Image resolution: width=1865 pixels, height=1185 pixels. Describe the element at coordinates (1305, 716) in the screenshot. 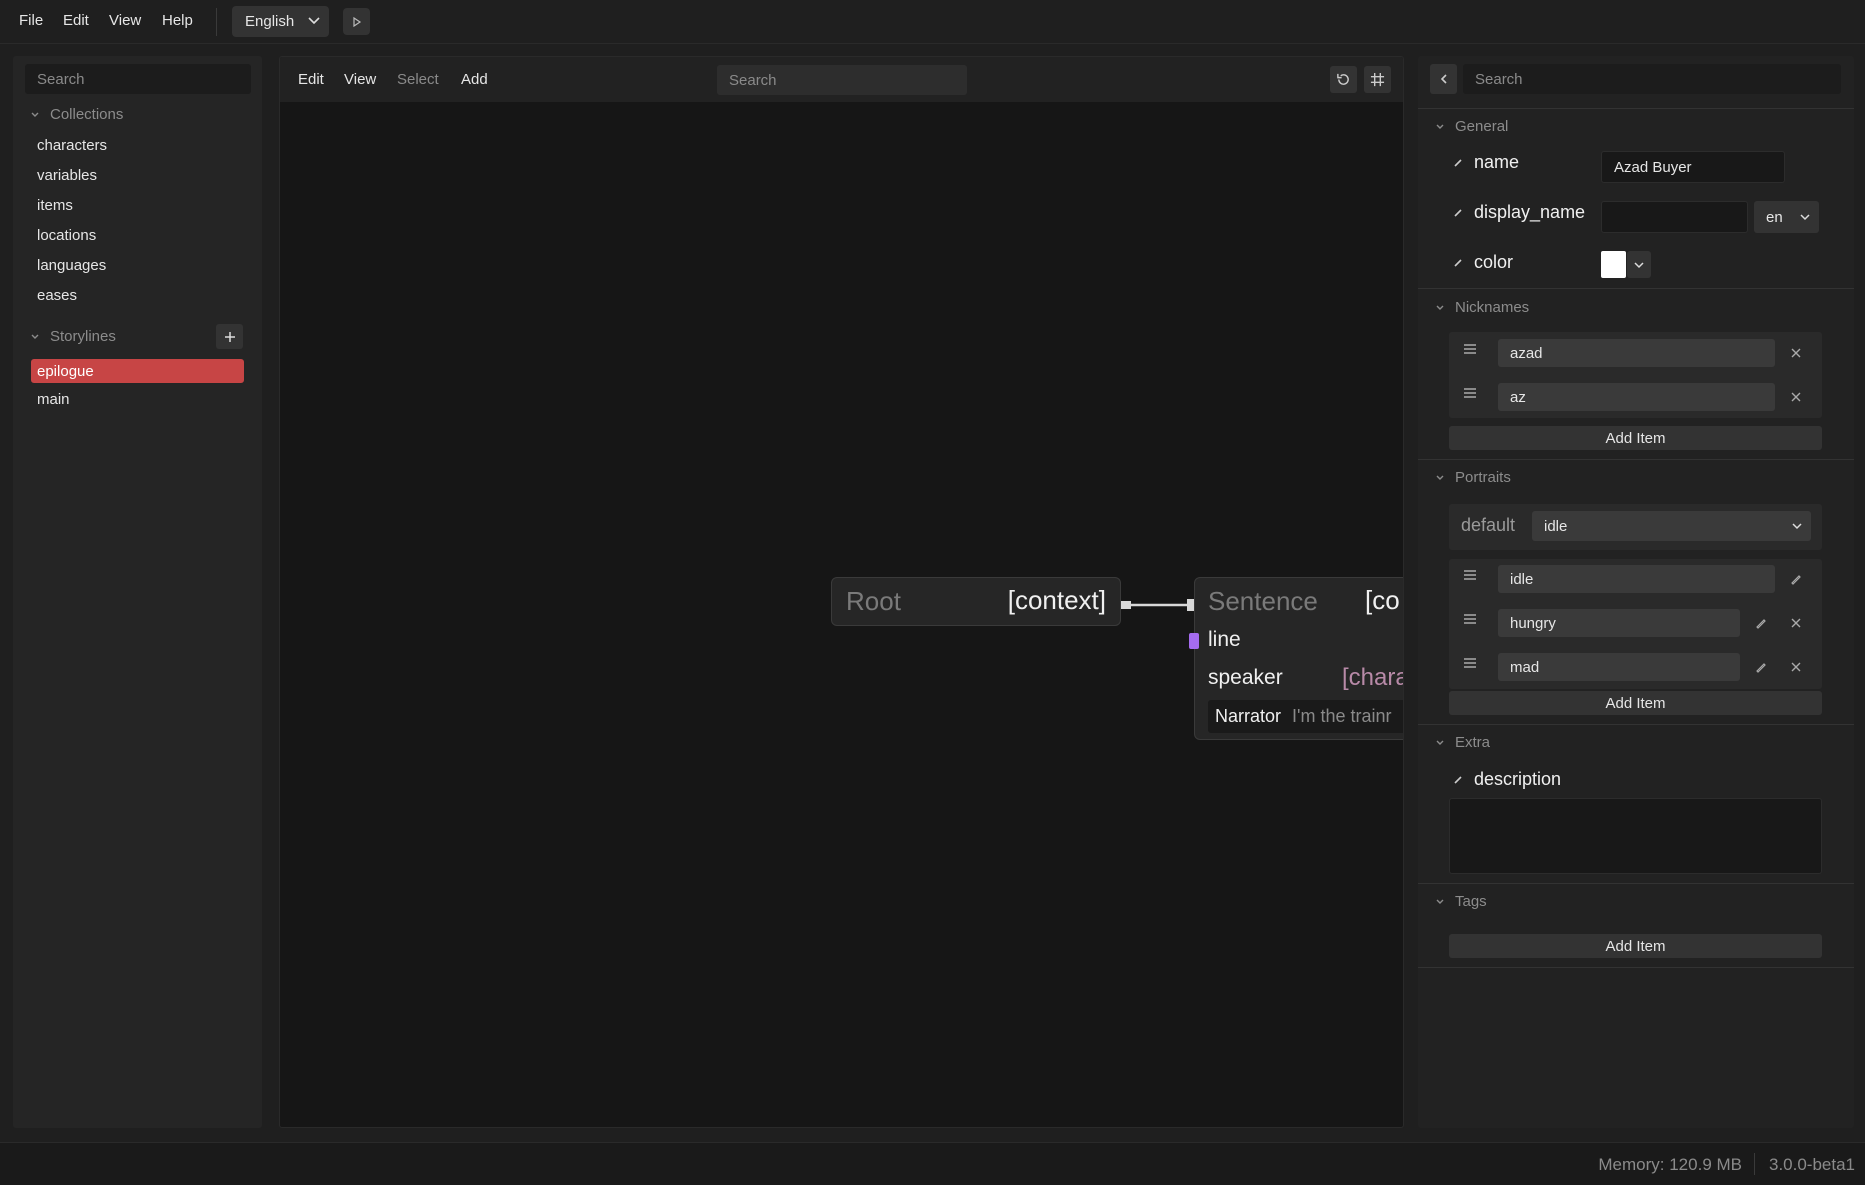

I see `sentence-preview: Narrator I'm the trainr` at that location.